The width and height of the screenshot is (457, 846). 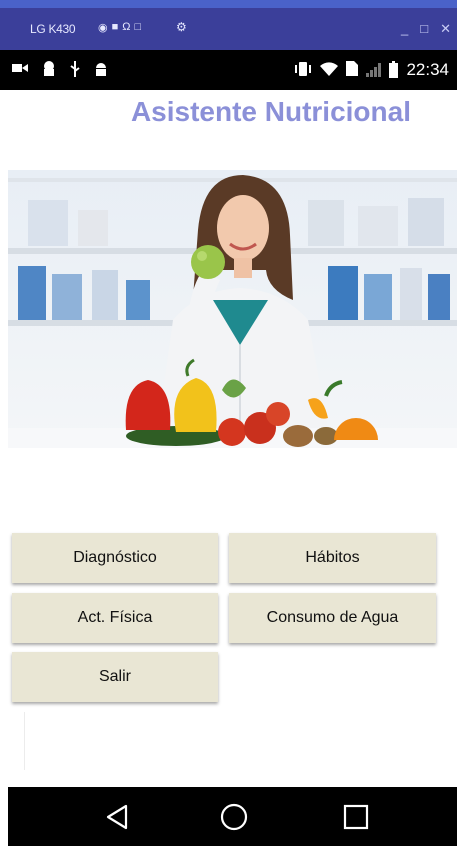 What do you see at coordinates (394, 69) in the screenshot?
I see `battery-icon` at bounding box center [394, 69].